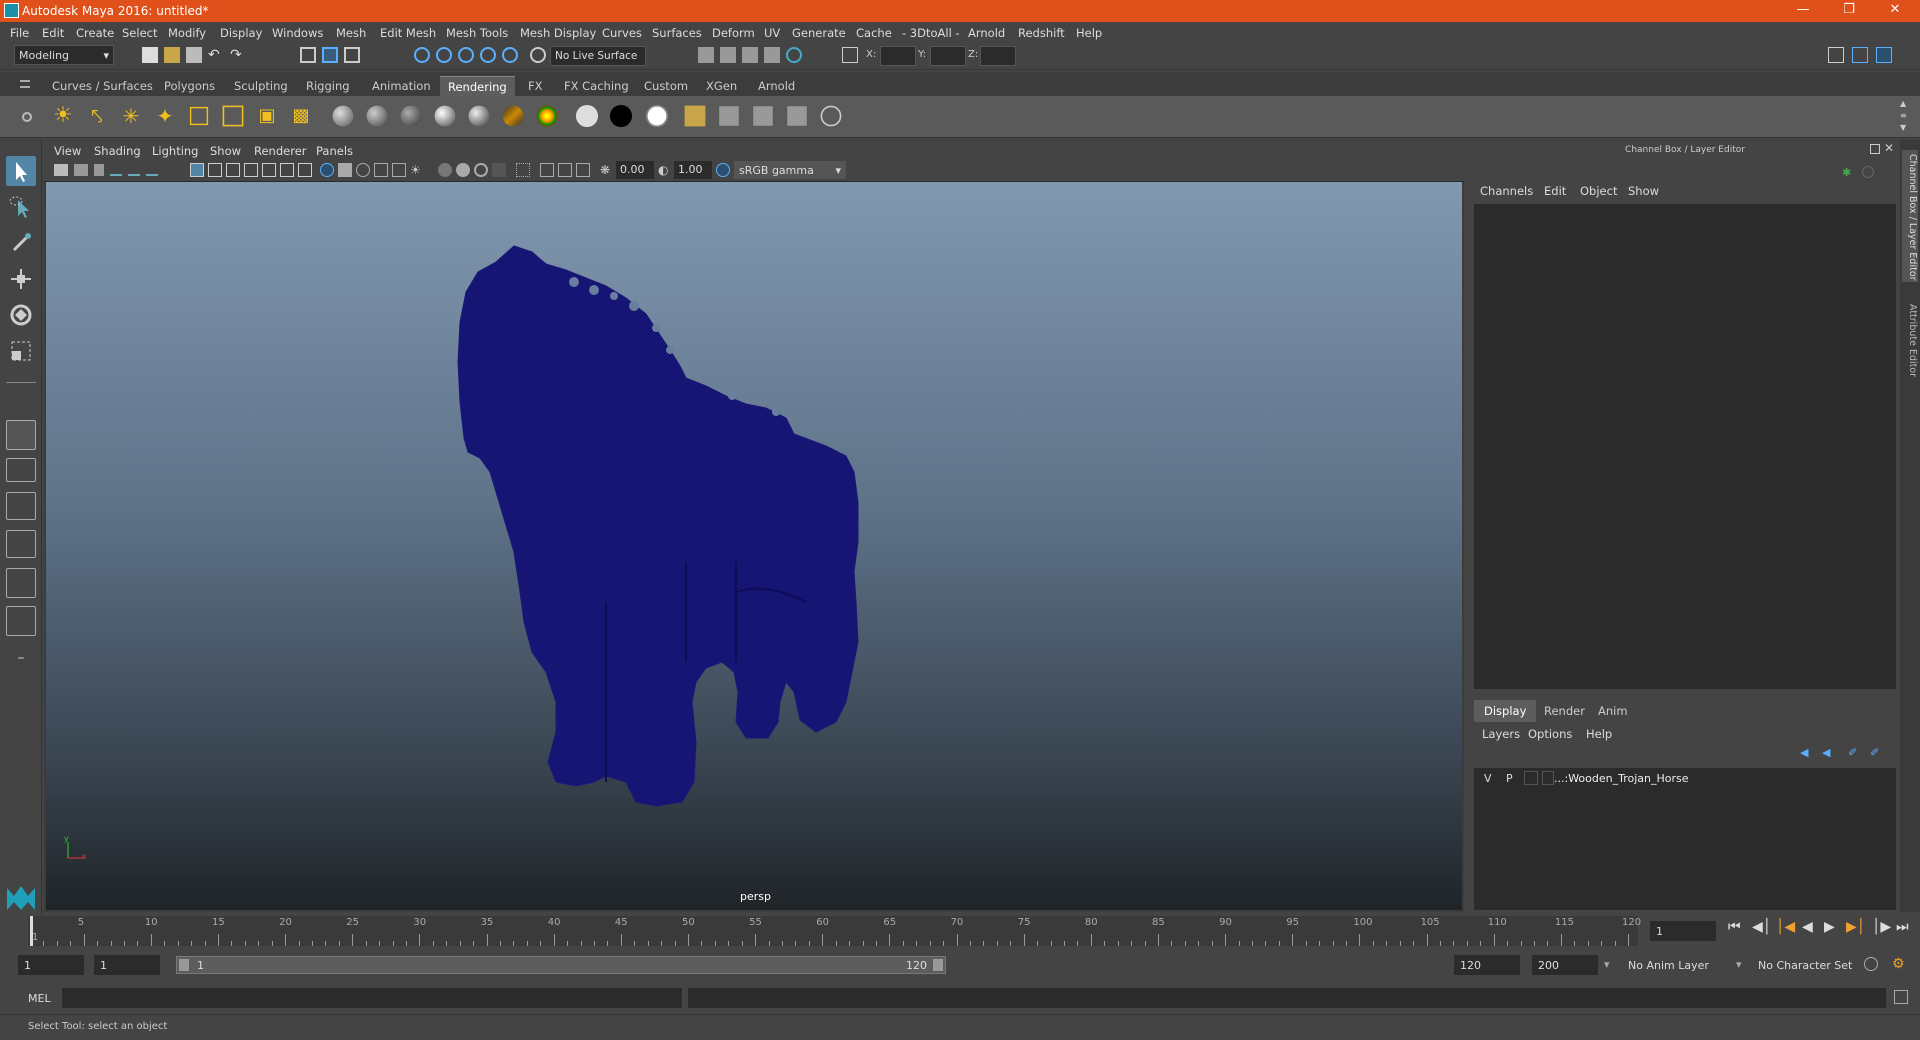  I want to click on render-current-icon, so click(729, 116).